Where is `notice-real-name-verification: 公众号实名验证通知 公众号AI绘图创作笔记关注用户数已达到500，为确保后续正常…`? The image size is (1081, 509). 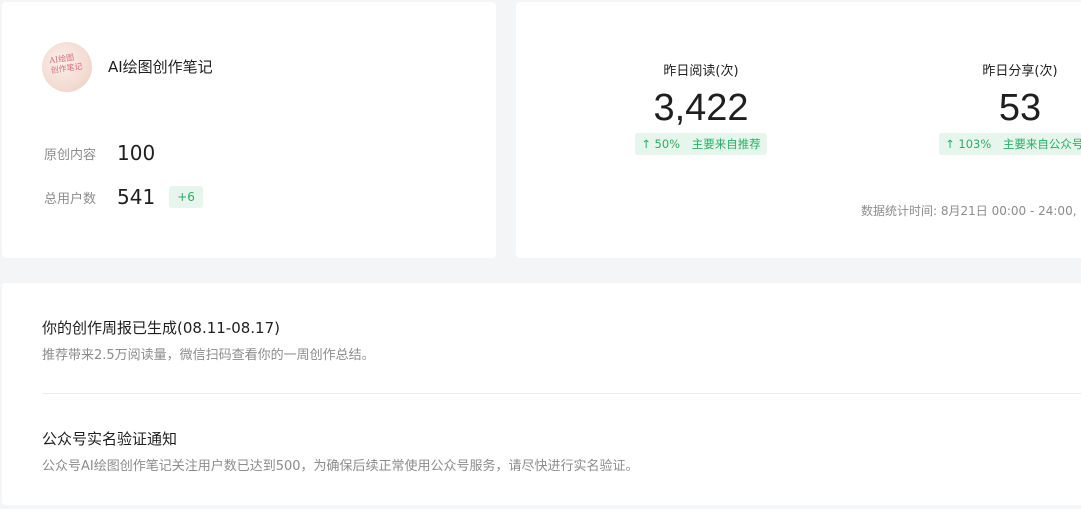
notice-real-name-verification: 公众号实名验证通知 公众号AI绘图创作笔记关注用户数已达到500，为确保后续正常… is located at coordinates (340, 451).